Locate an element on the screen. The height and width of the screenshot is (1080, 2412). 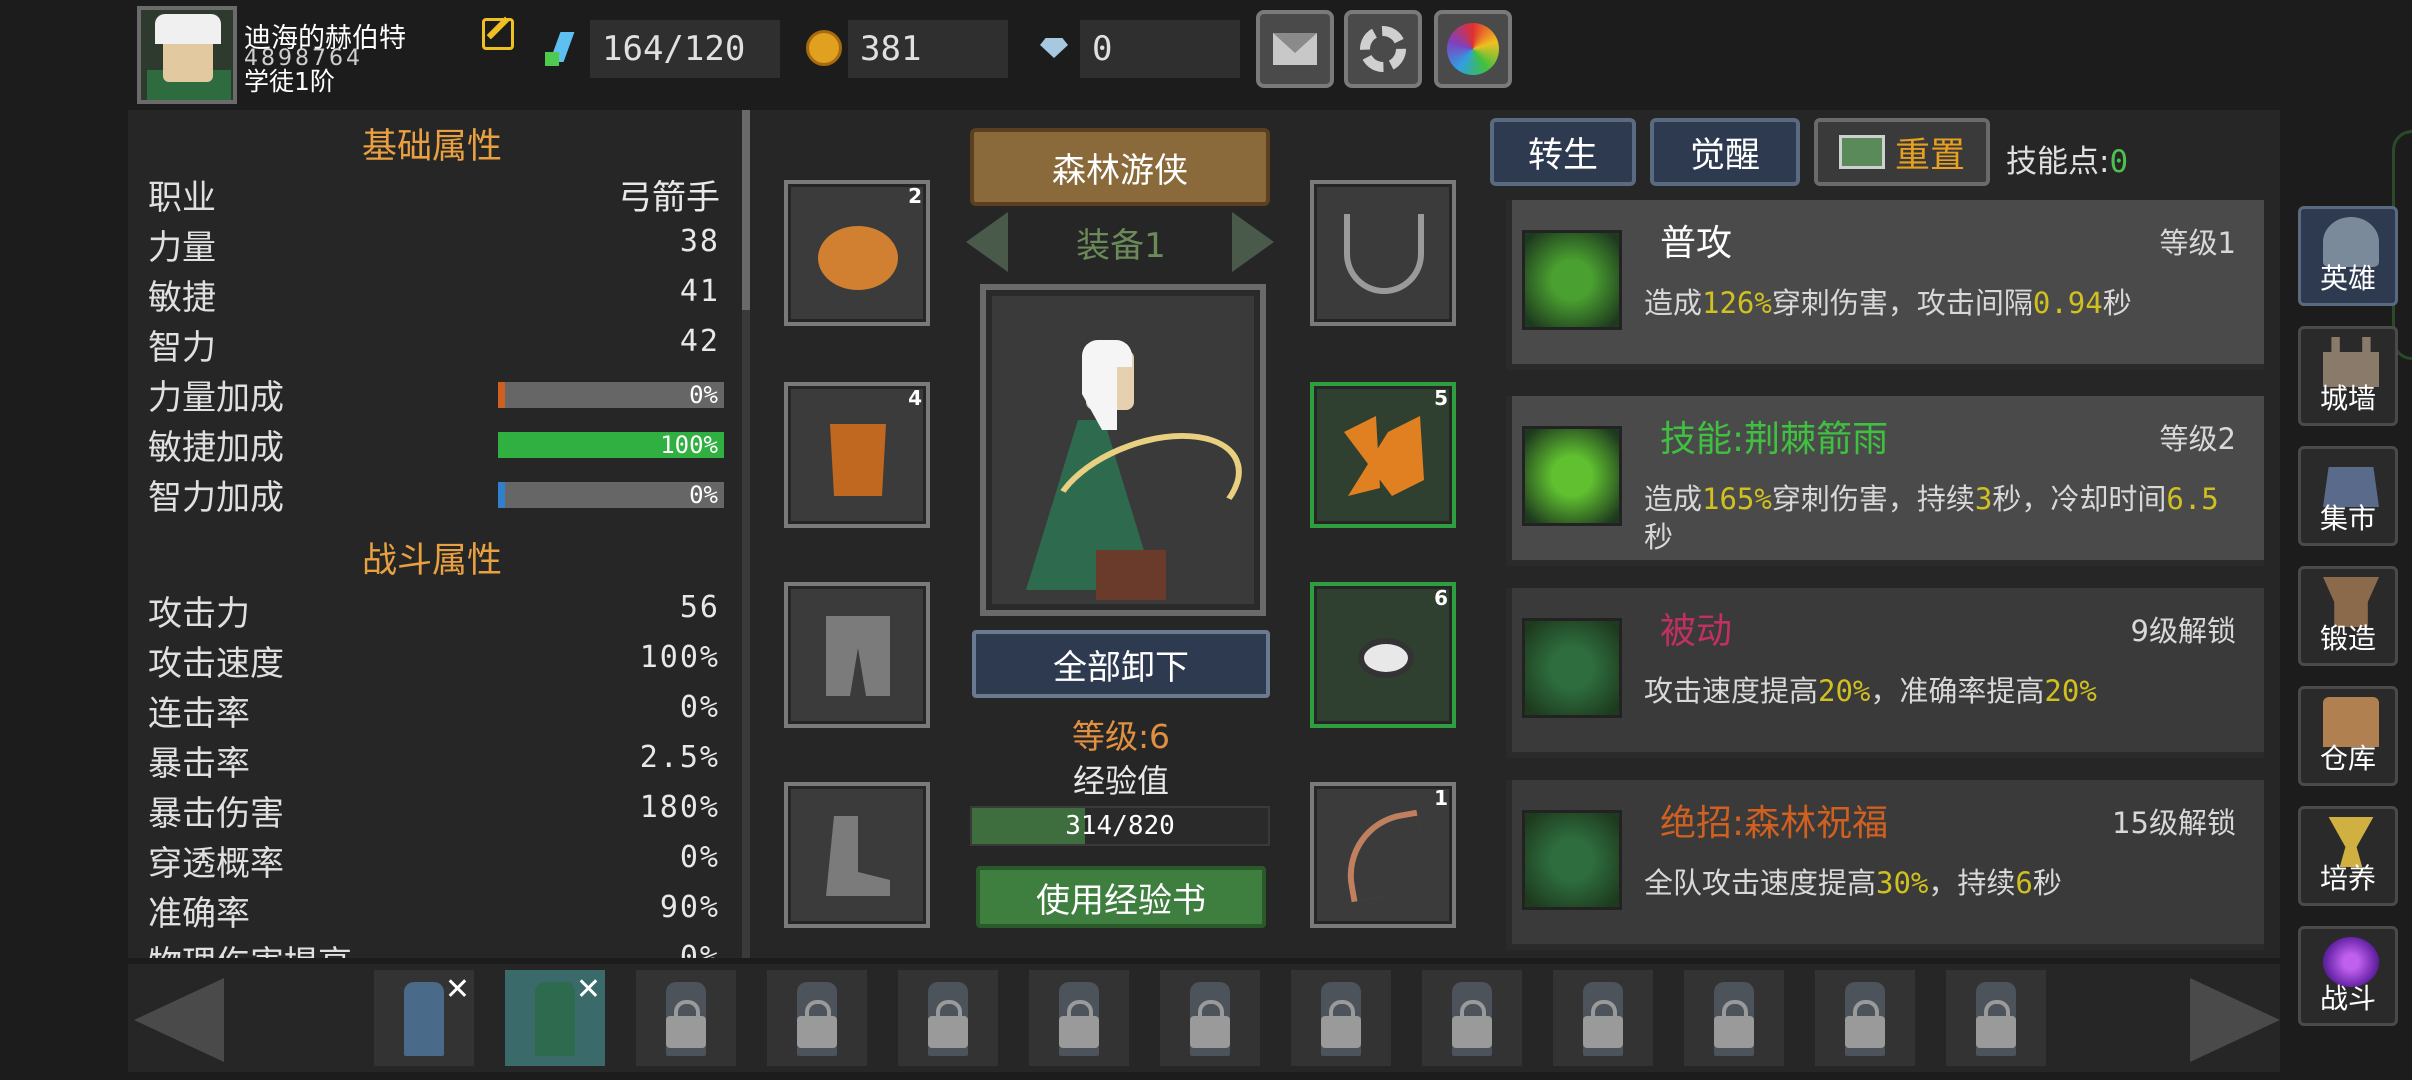
boots-slot is located at coordinates (857, 855).